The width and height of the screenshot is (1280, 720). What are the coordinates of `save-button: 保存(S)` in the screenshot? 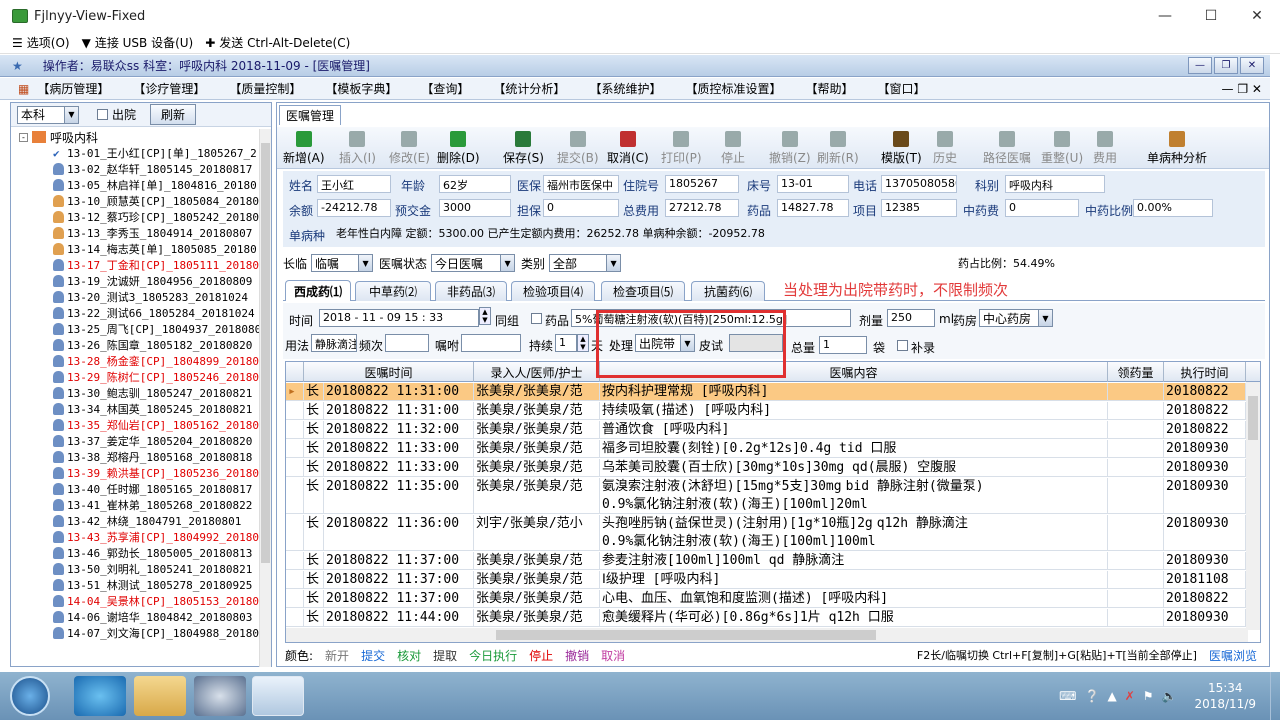 It's located at (523, 148).